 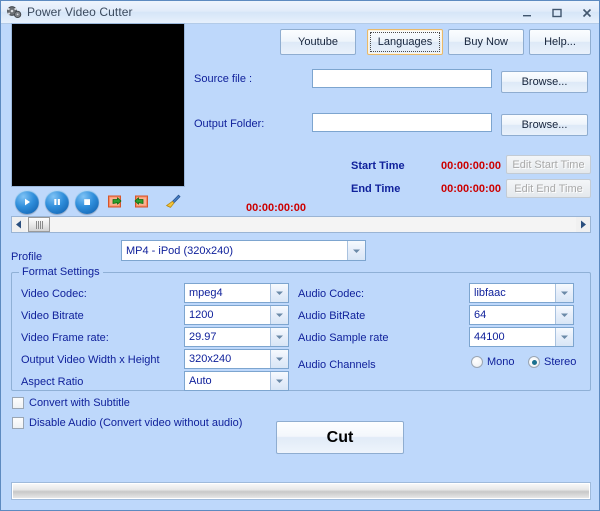 I want to click on end-time-label: End Time, so click(x=376, y=189).